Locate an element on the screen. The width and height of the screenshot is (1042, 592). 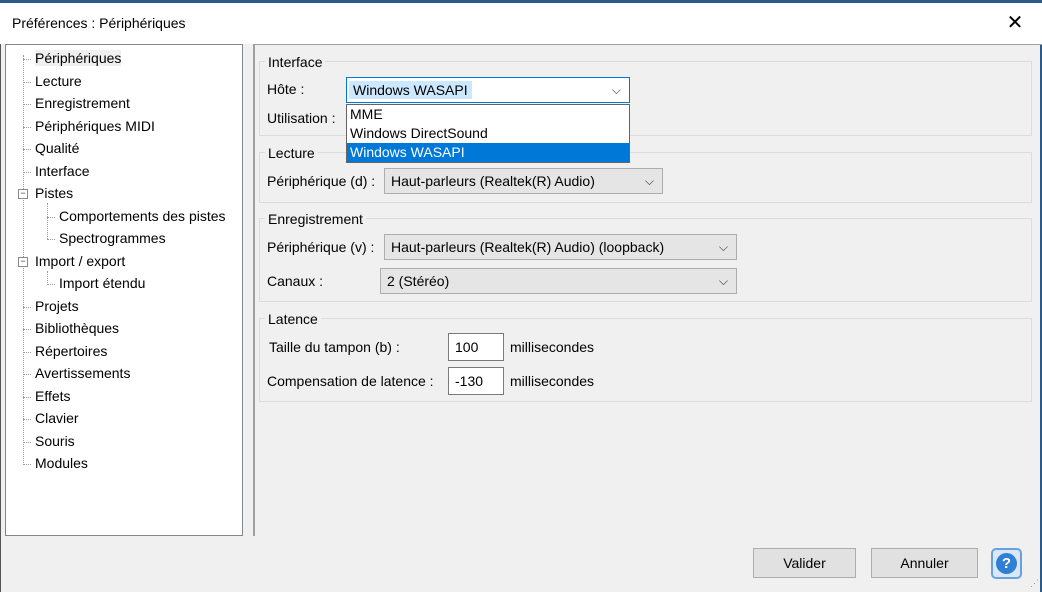
buffer-unit-label: millisecondes is located at coordinates (552, 347).